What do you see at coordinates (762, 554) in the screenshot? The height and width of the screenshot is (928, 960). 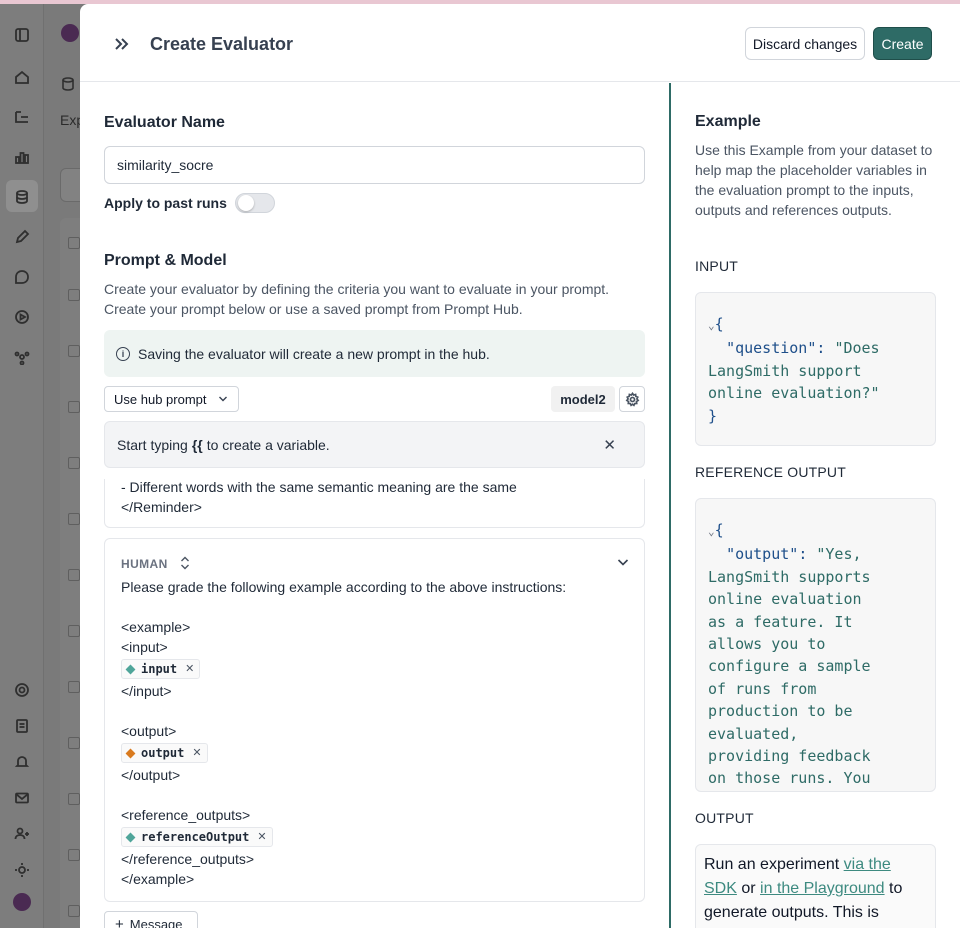 I see `json-key: "output"` at bounding box center [762, 554].